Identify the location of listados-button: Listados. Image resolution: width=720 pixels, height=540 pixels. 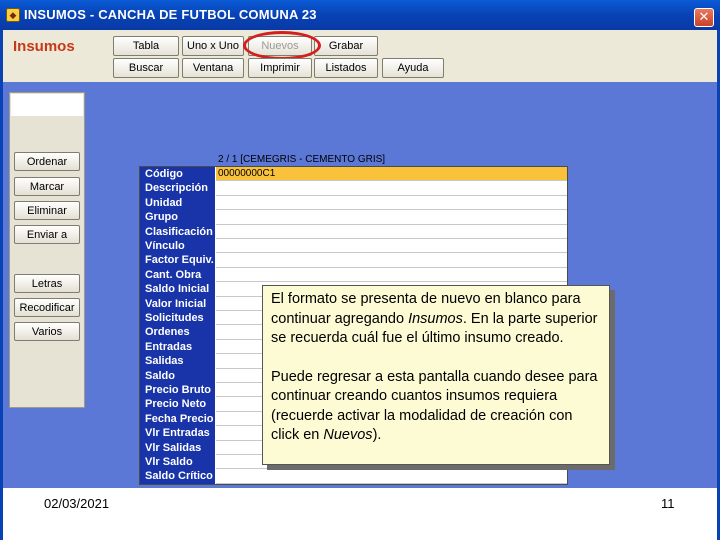
(346, 68).